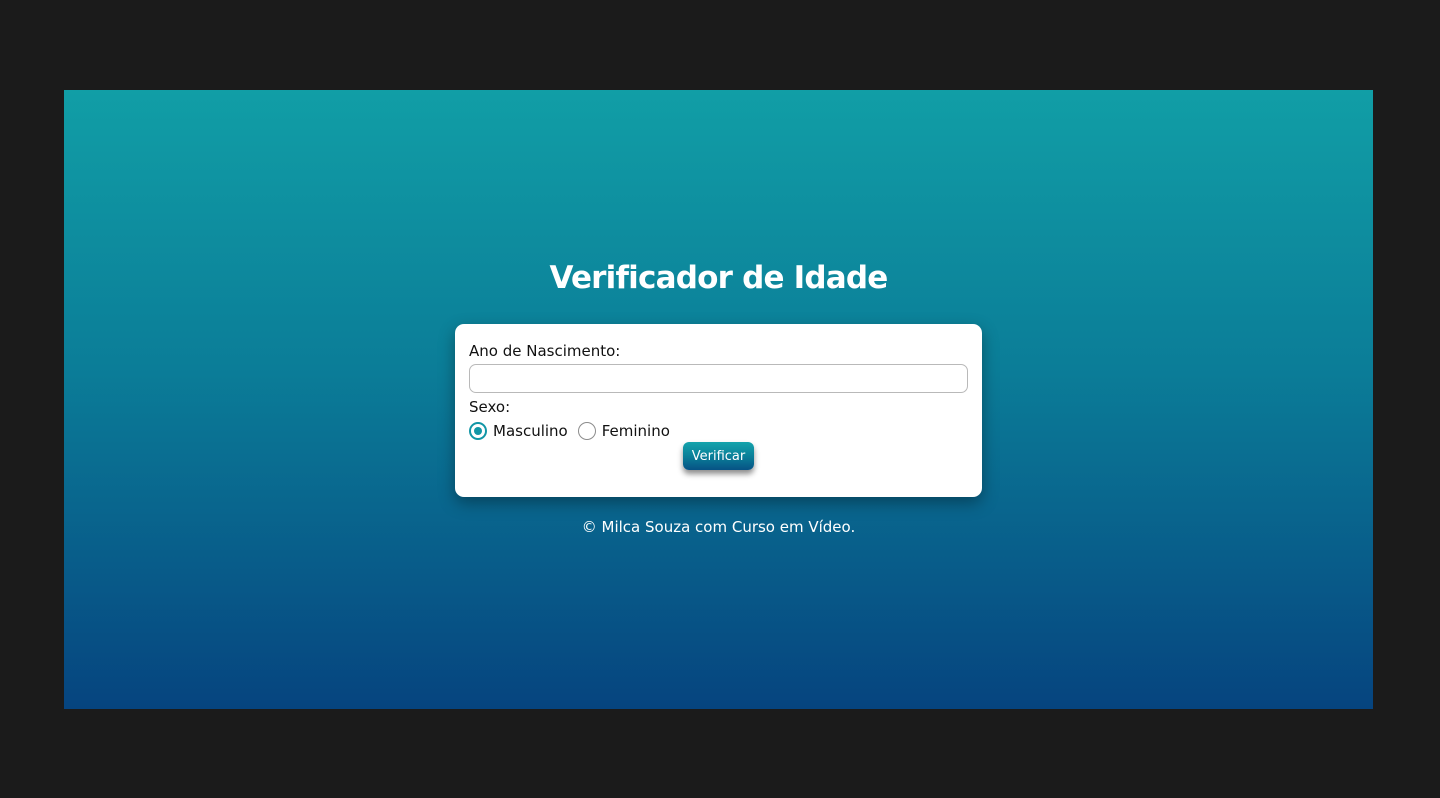  What do you see at coordinates (718, 527) in the screenshot?
I see `footer-credit: © Milca Souza com Curso em Vídeo.` at bounding box center [718, 527].